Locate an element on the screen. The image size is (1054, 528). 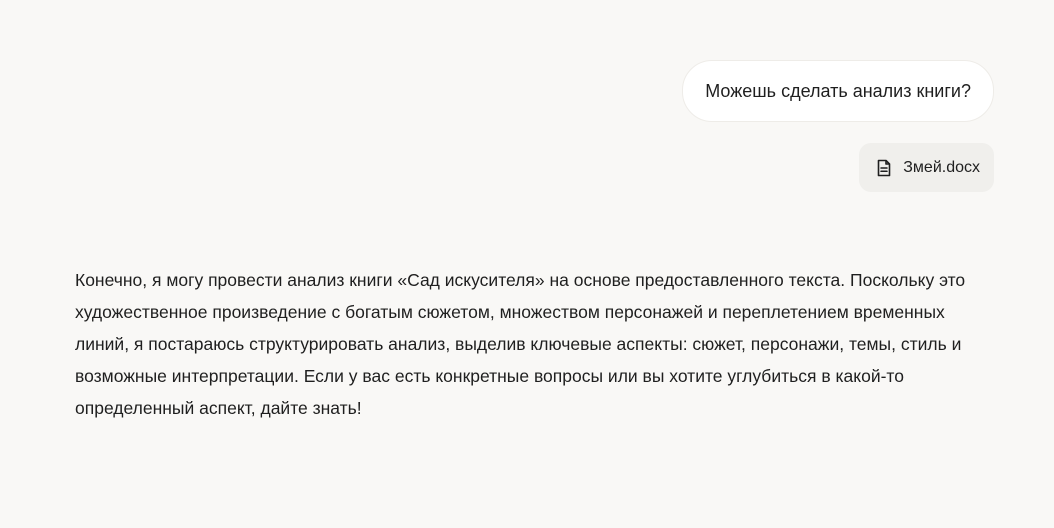
user-message-text: Можешь сделать анализ книги? is located at coordinates (838, 90).